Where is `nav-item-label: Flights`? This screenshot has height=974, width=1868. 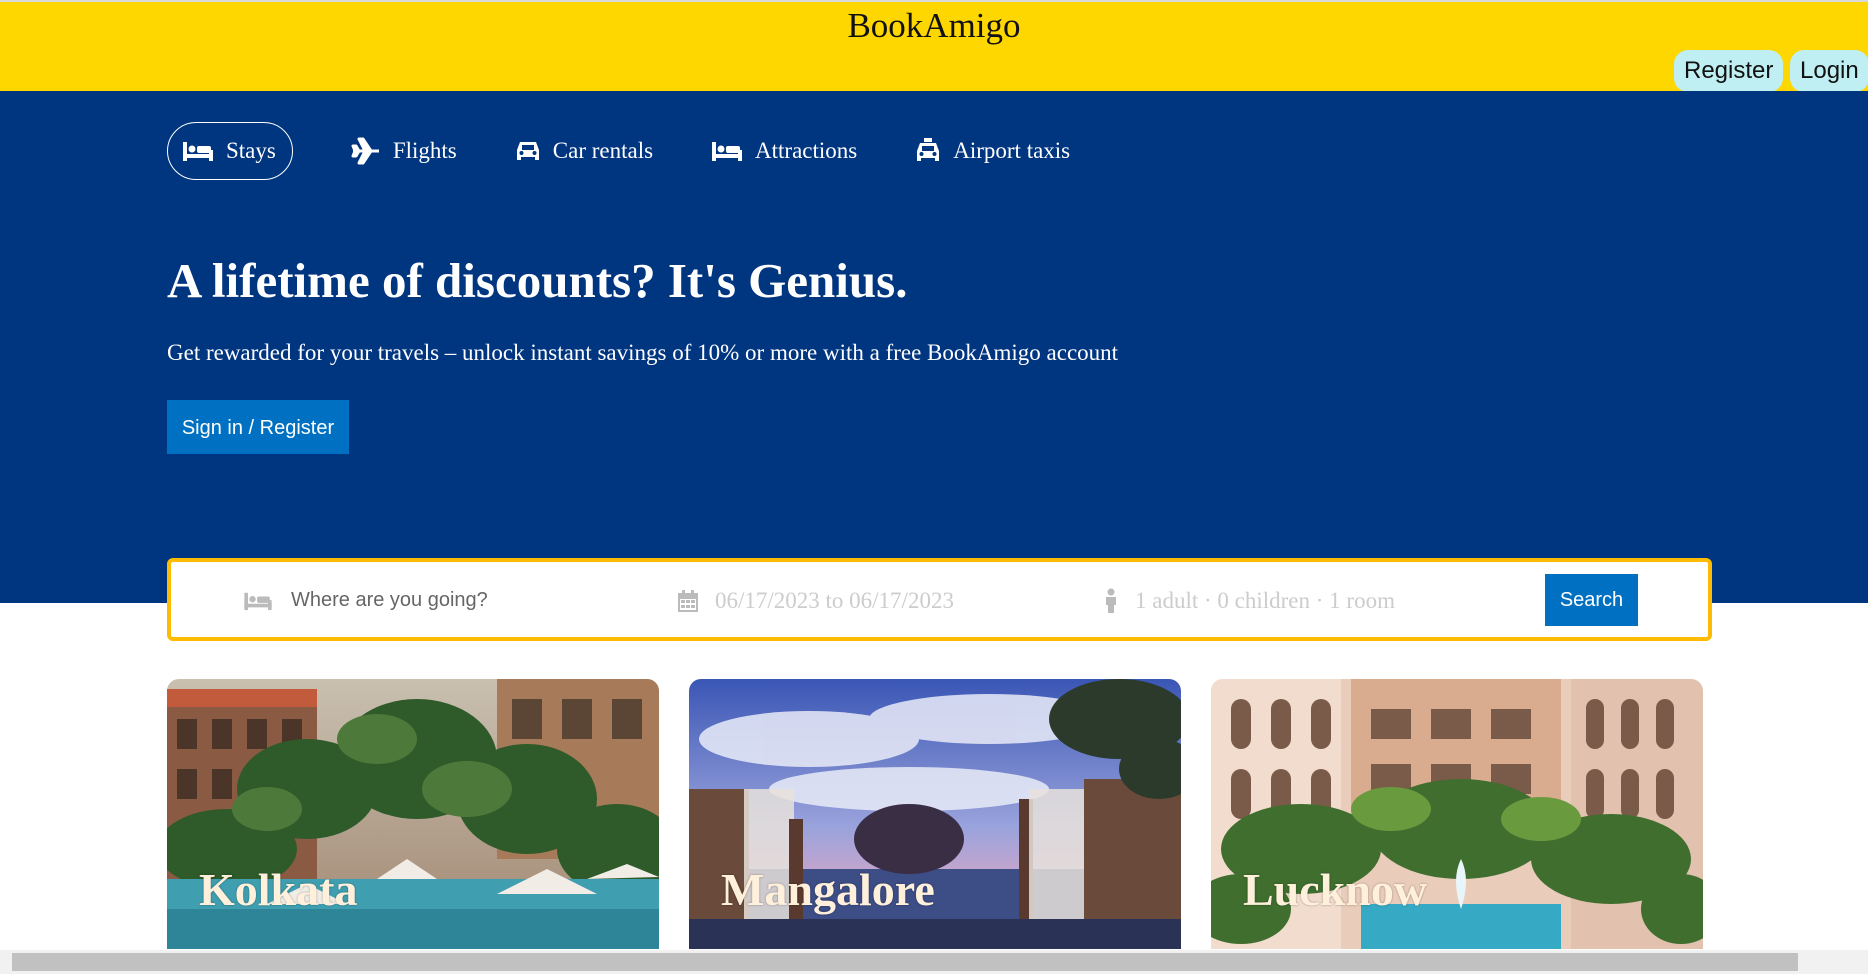
nav-item-label: Flights is located at coordinates (424, 150).